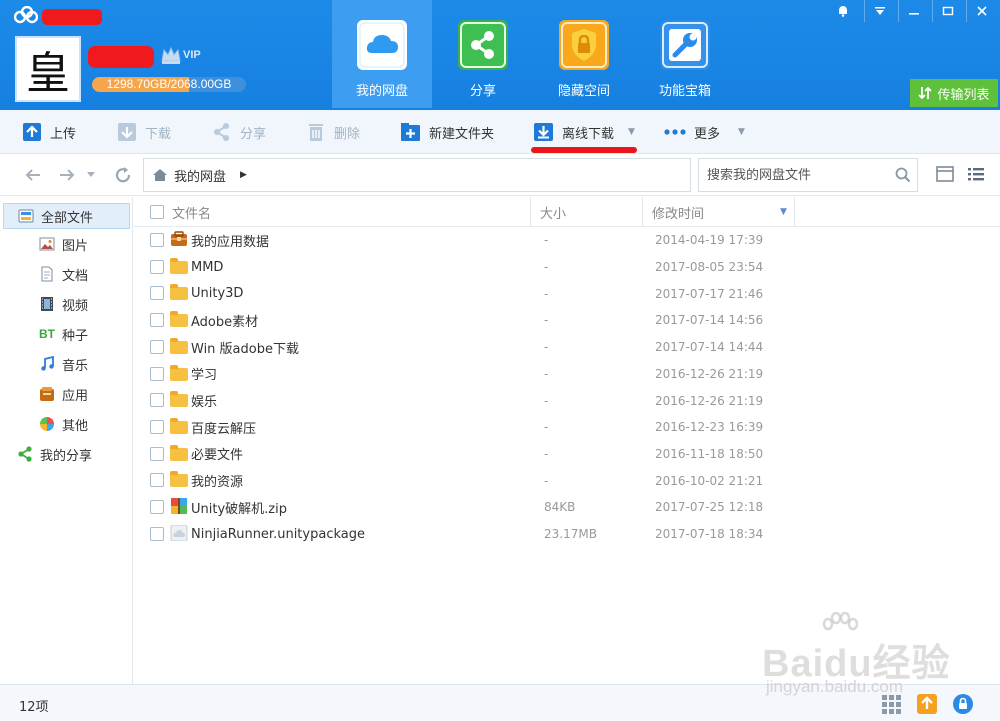  Describe the element at coordinates (157, 212) in the screenshot. I see `select-all-checkbox` at that location.